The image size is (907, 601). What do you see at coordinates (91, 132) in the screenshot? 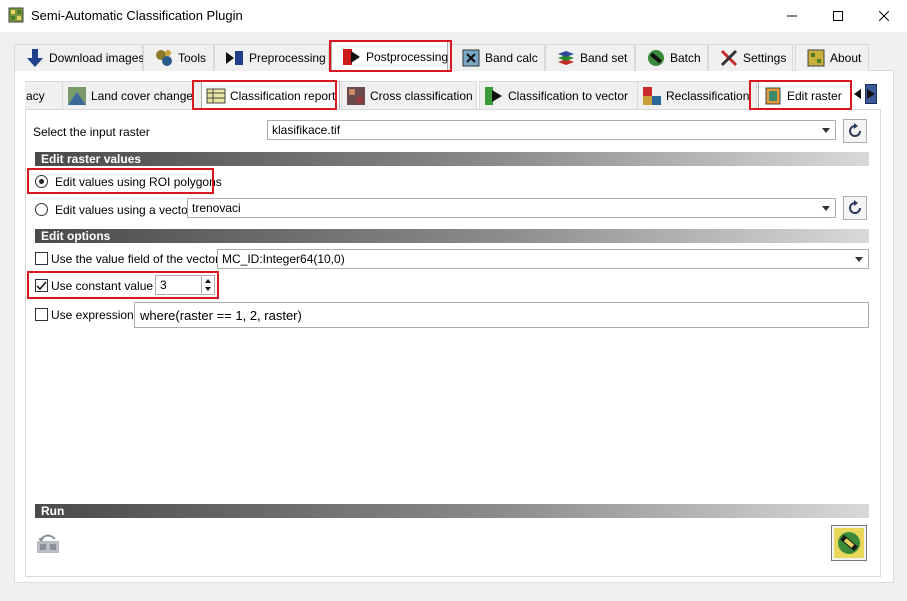
I see `input-raster-label: Select the input raster` at bounding box center [91, 132].